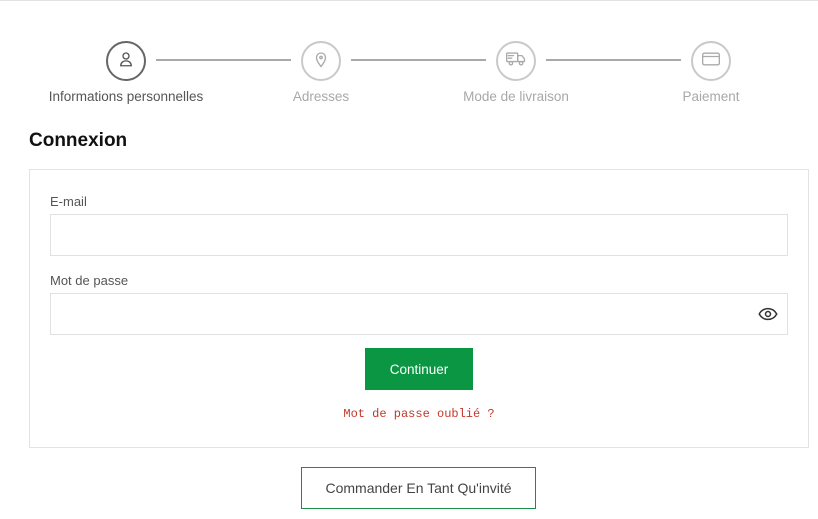  What do you see at coordinates (419, 414) in the screenshot?
I see `forgot-password-link: Mot de passe oublié ?` at bounding box center [419, 414].